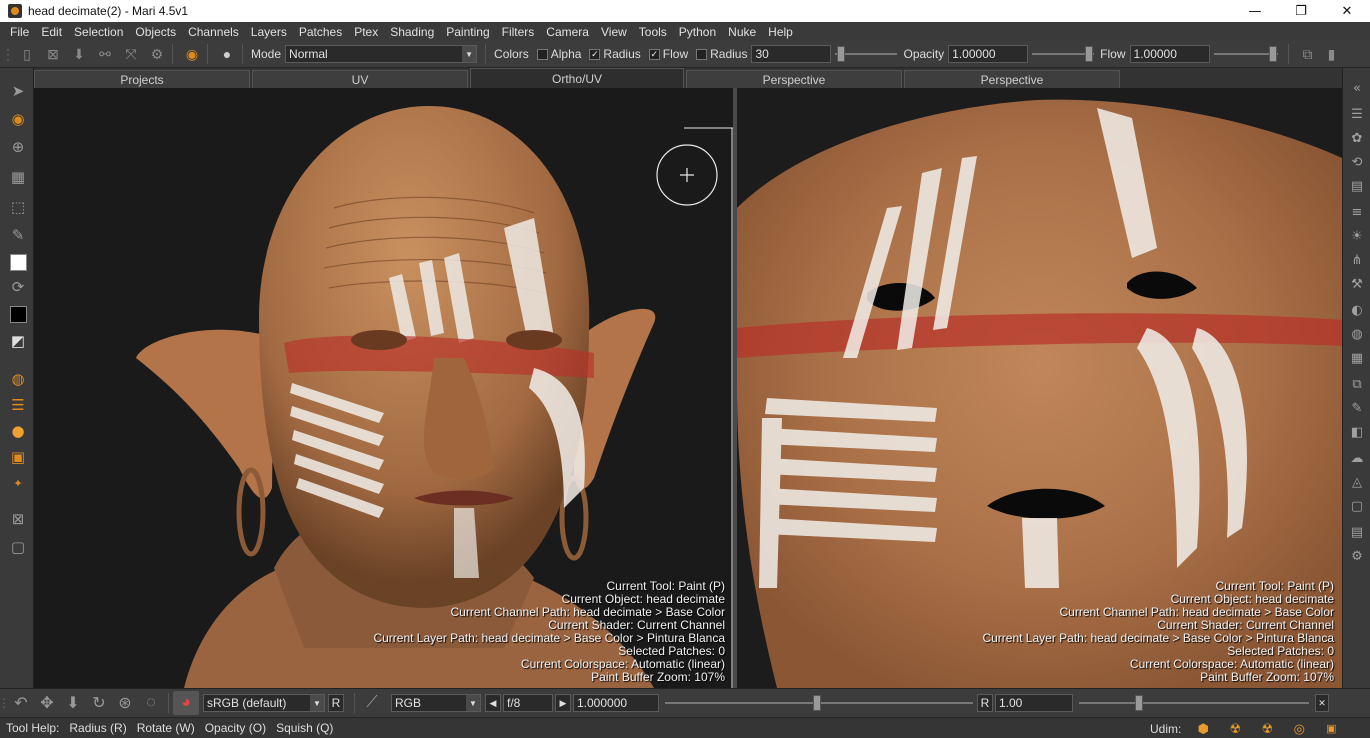 Image resolution: width=1370 pixels, height=738 pixels. What do you see at coordinates (1357, 138) in the screenshot?
I see `shelf-panel-icon: ✿` at bounding box center [1357, 138].